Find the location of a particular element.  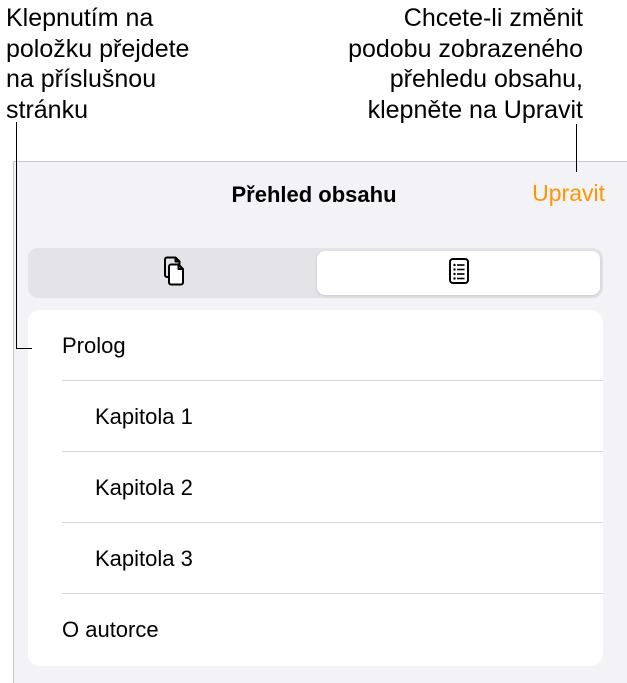

toc-item-label: Prolog is located at coordinates (94, 345).